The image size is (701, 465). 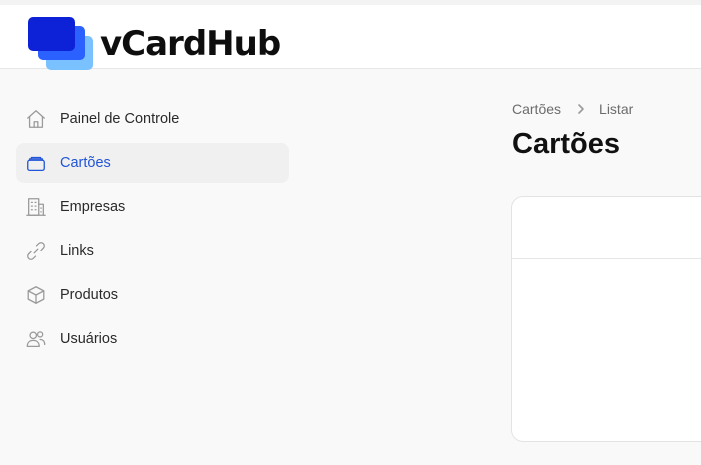 I want to click on app-logo: vCardHub, so click(x=154, y=41).